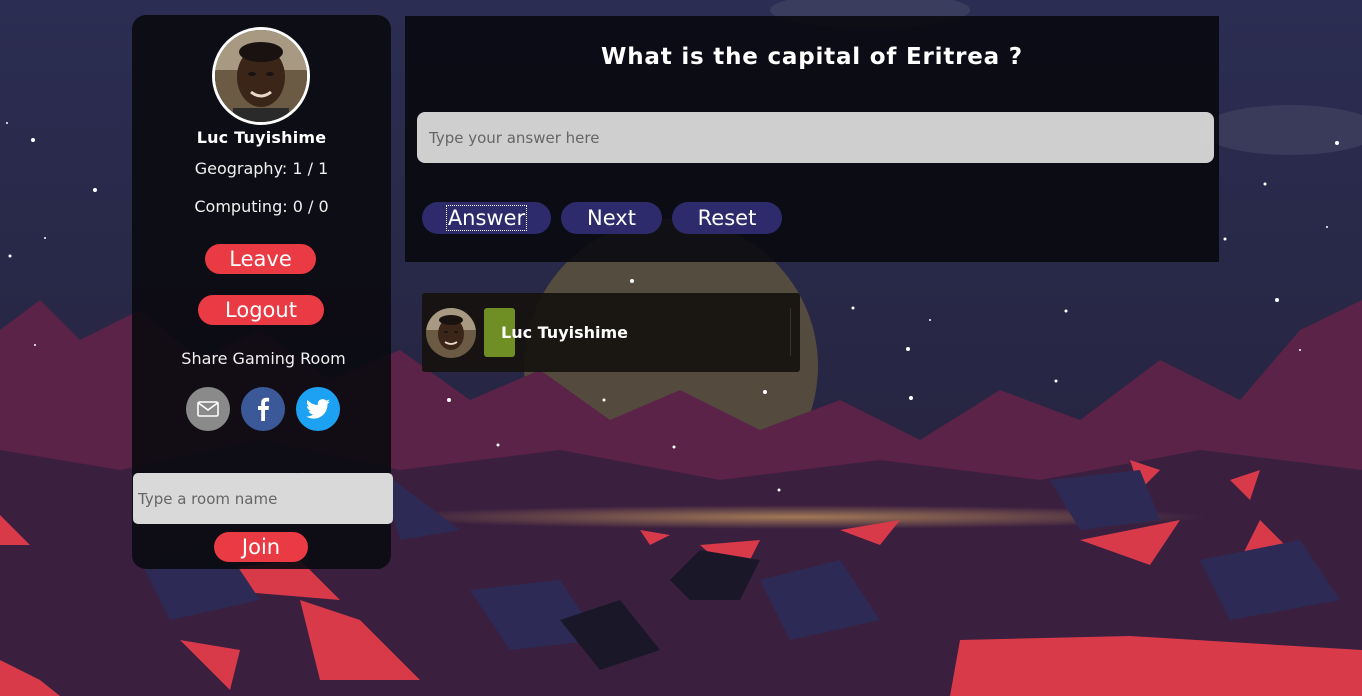 This screenshot has width=1362, height=696. What do you see at coordinates (261, 310) in the screenshot?
I see `logout-button: Logout` at bounding box center [261, 310].